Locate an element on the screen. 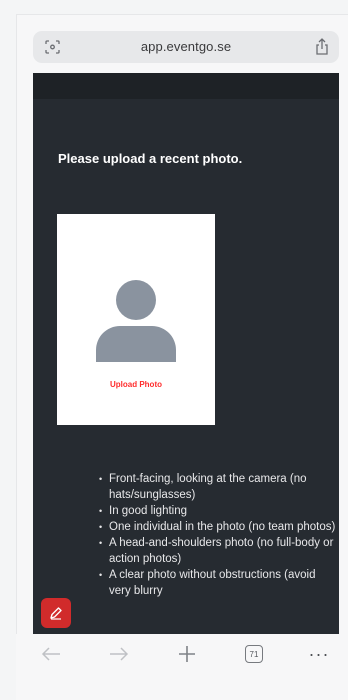  upload-photo-label: Upload Photo is located at coordinates (136, 384).